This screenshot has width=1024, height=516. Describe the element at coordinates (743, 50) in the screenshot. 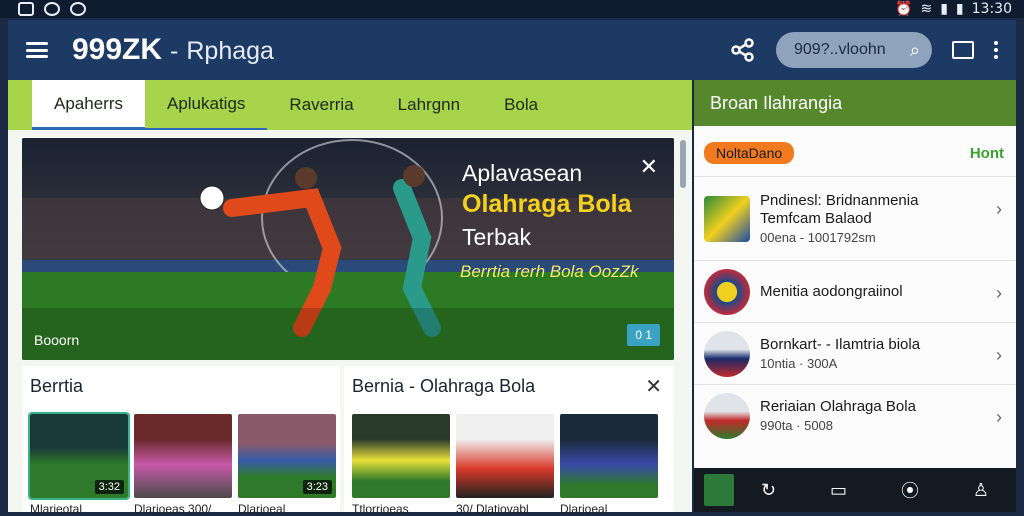

I see `share-icon` at that location.